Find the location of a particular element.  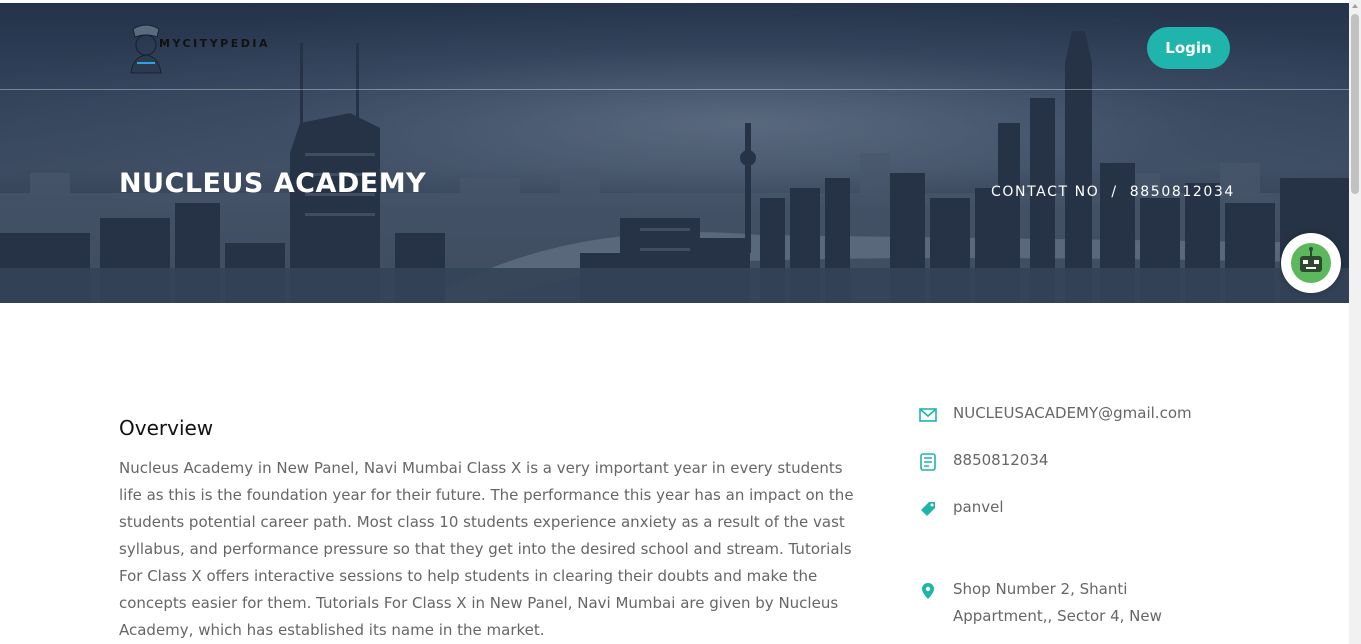

top-navbar: MYCITYPEDIA Login is located at coordinates (674, 46).